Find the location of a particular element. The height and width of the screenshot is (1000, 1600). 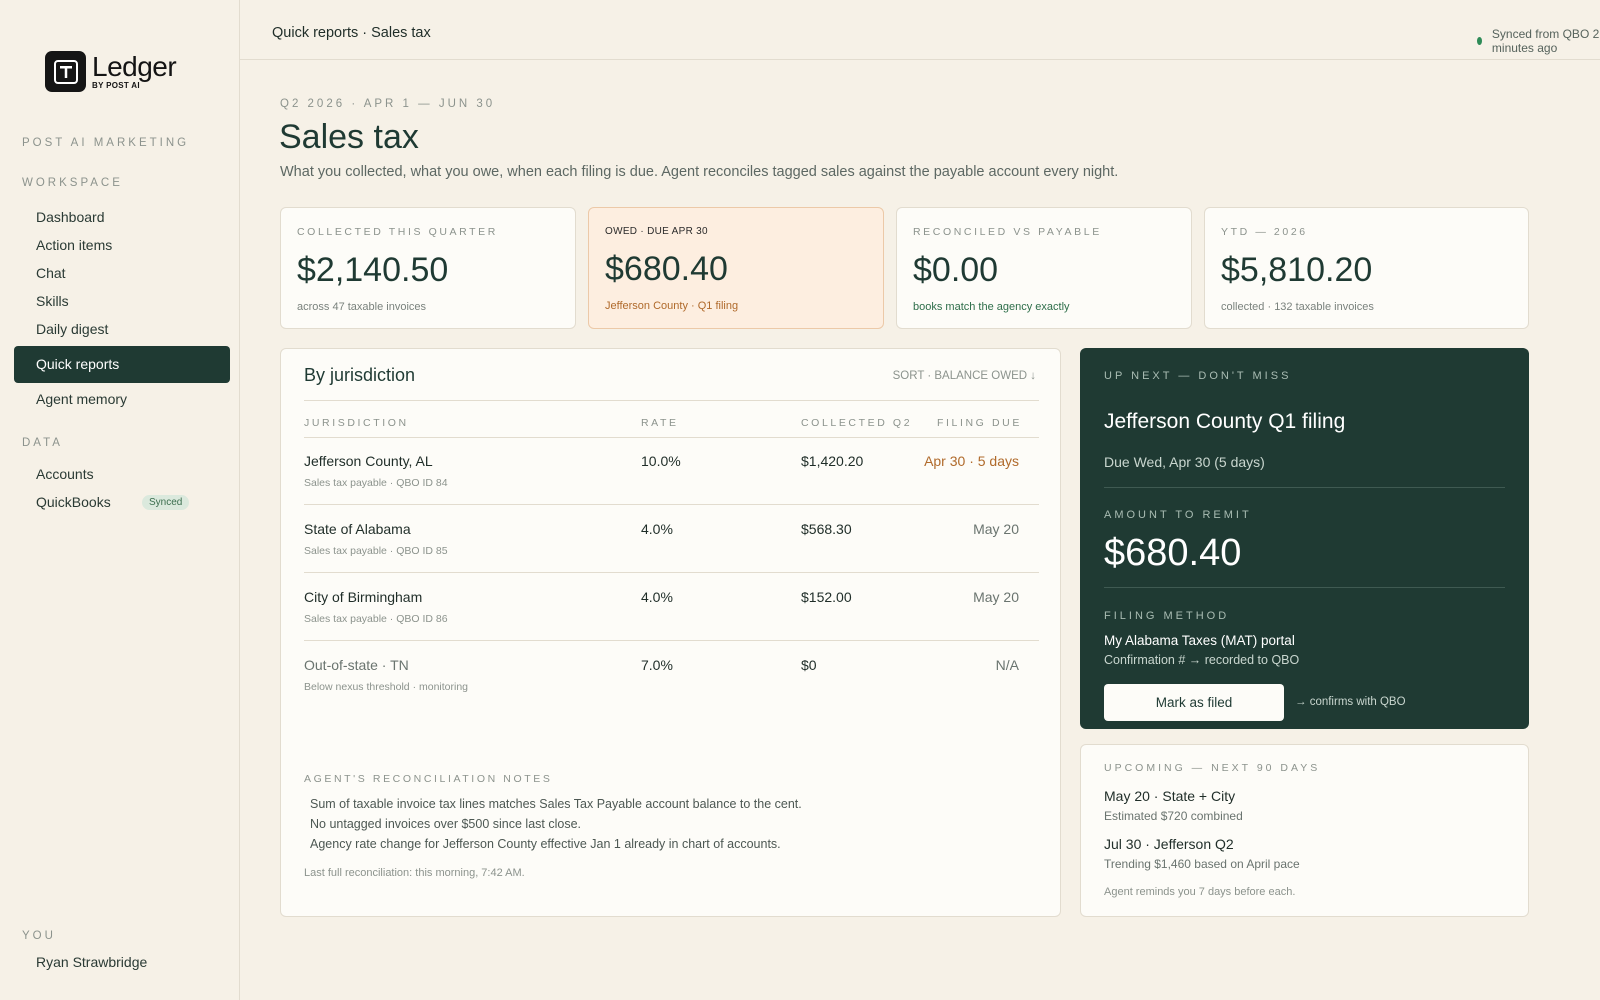

jurisdiction-due: N/A is located at coordinates (1007, 665).